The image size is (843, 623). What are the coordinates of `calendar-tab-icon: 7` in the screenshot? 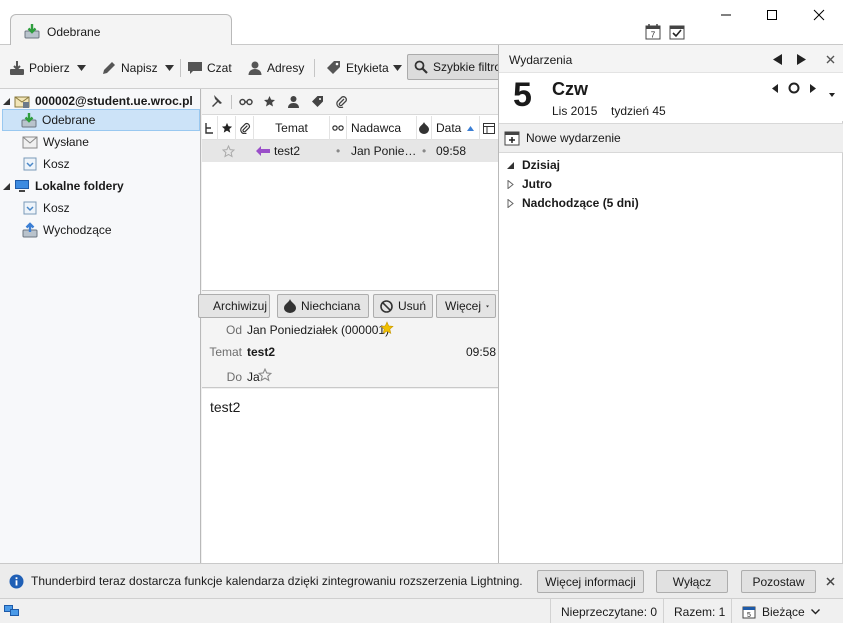 It's located at (653, 32).